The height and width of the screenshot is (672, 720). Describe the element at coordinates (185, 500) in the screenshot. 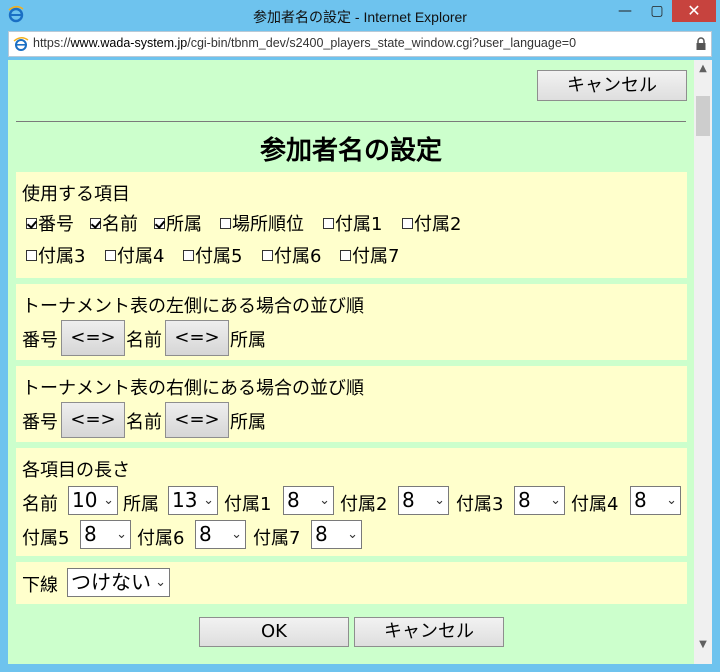

I see `select-value: 13` at that location.